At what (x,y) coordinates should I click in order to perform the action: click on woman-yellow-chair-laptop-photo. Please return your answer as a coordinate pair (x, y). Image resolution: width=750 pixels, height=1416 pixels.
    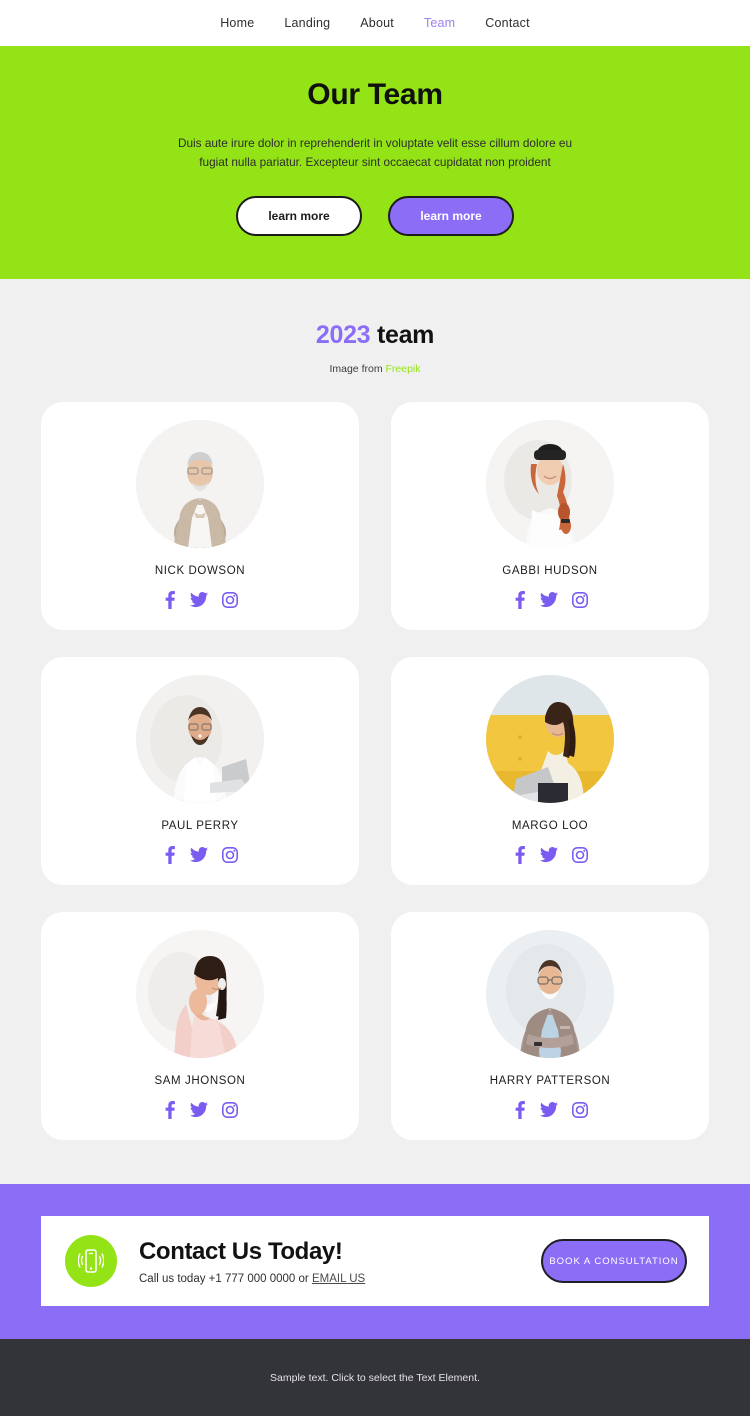
    Looking at the image, I should click on (550, 739).